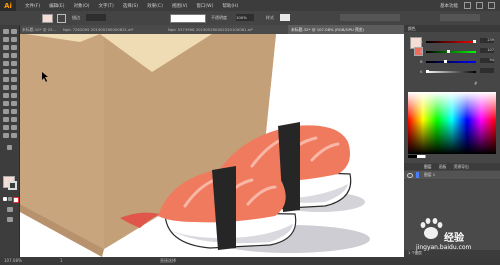 This screenshot has height=265, width=500. Describe the element at coordinates (76, 17) in the screenshot. I see `stroke-label: 描边` at that location.